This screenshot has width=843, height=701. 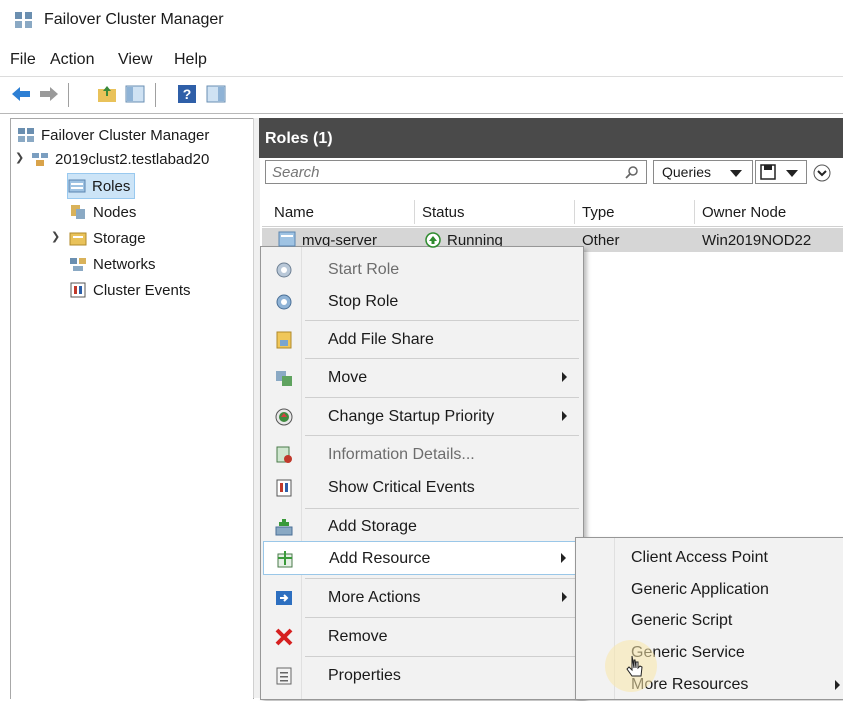 I want to click on tree-root-label: Failover Cluster Manager, so click(x=125, y=135).